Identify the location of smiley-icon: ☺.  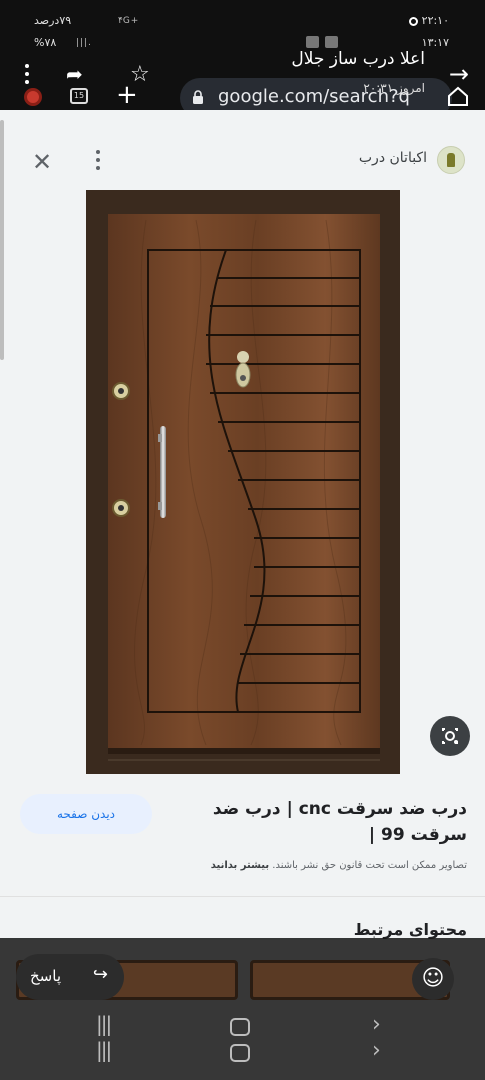
(433, 978).